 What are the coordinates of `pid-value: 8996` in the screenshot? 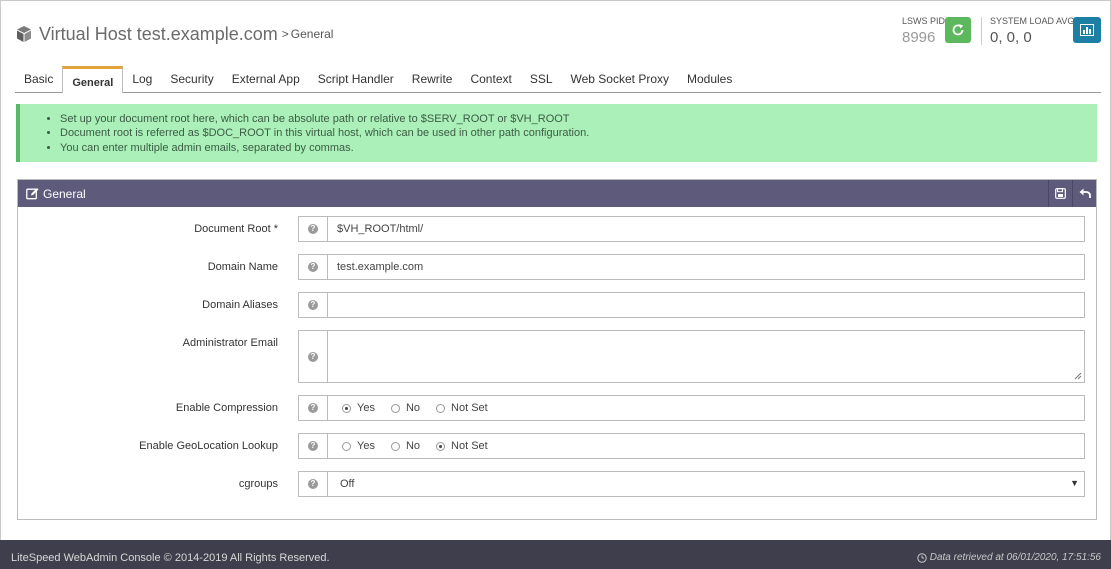 It's located at (919, 37).